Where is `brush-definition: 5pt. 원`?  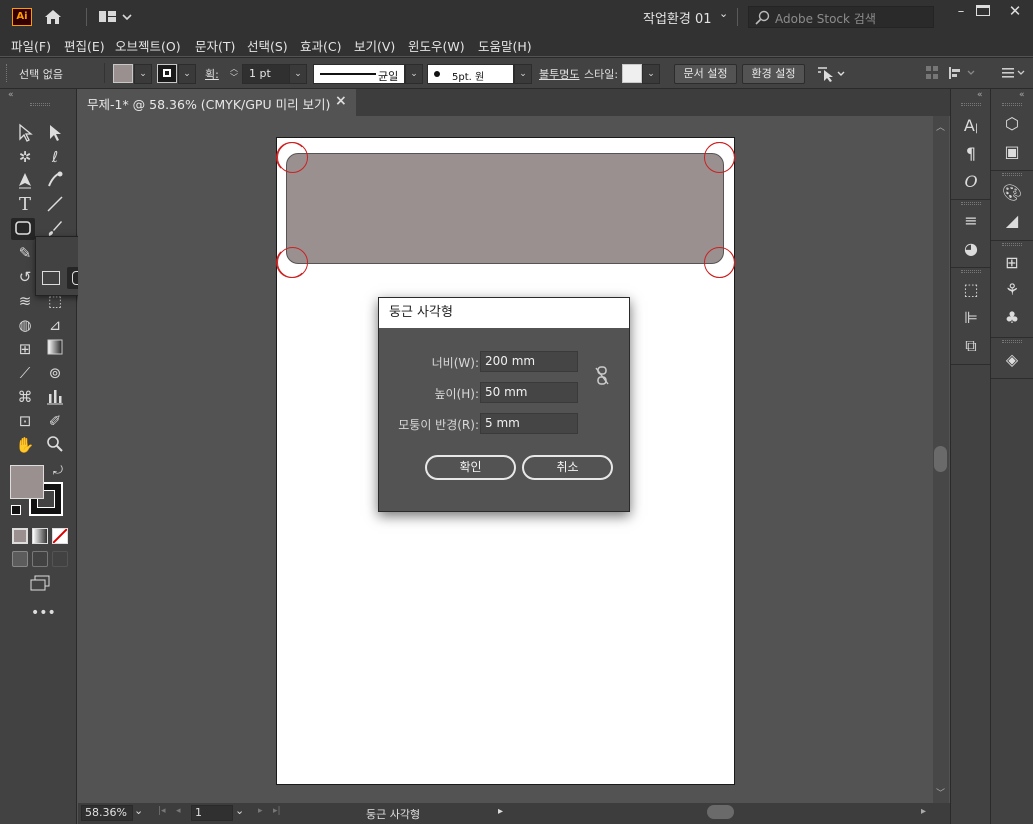 brush-definition: 5pt. 원 is located at coordinates (470, 74).